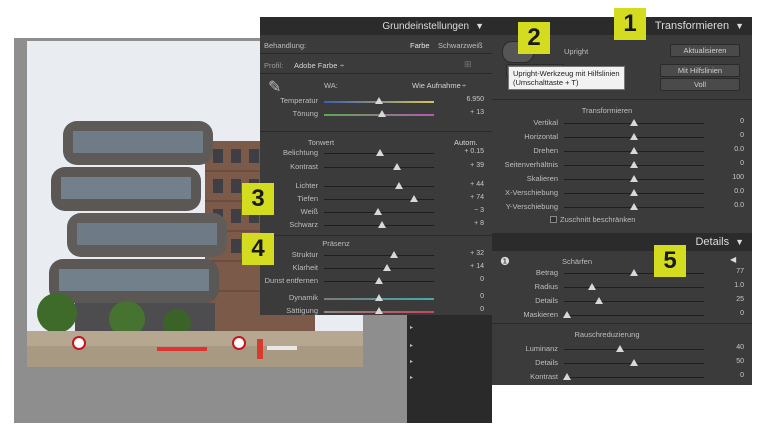  I want to click on wa-select: Wie Aufnahme, so click(436, 85).